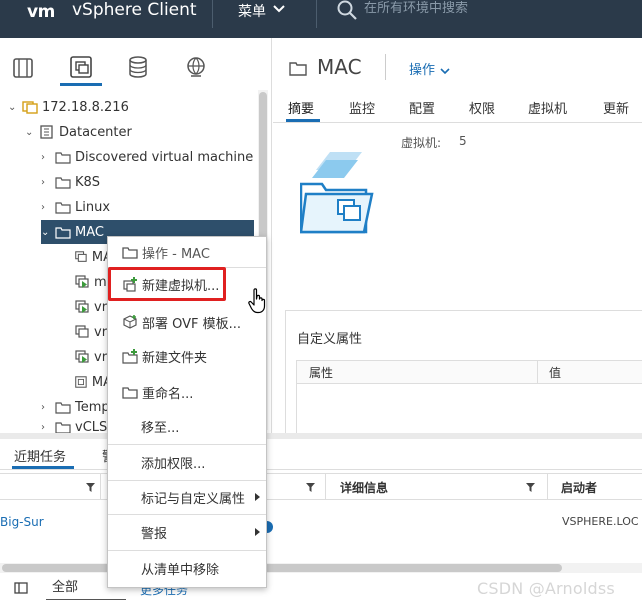 This screenshot has width=642, height=605. Describe the element at coordinates (282, 568) in the screenshot. I see `scrollbar-thumb` at that location.